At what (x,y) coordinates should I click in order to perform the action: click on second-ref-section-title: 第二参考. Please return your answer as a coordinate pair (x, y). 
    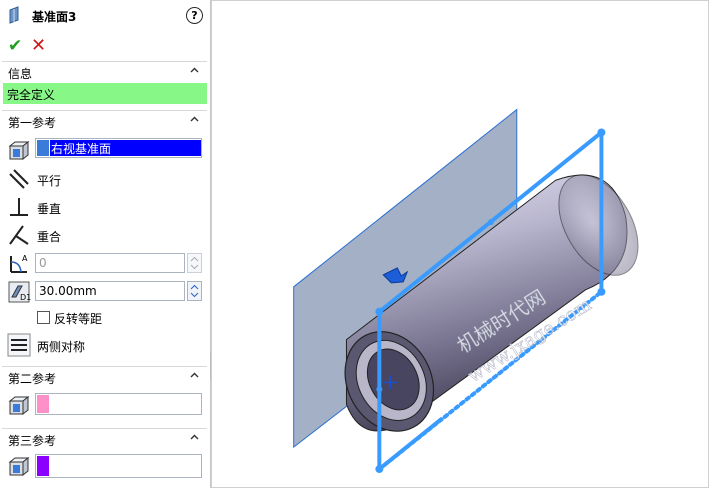
    Looking at the image, I should click on (32, 379).